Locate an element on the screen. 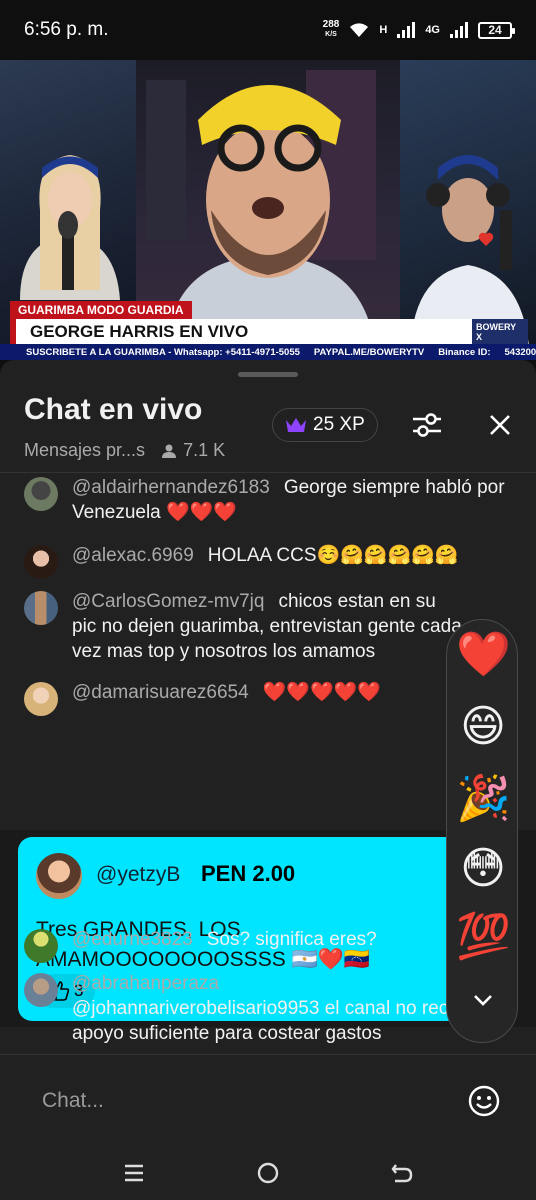  heart-reaction-button: ❤️ is located at coordinates (483, 655).